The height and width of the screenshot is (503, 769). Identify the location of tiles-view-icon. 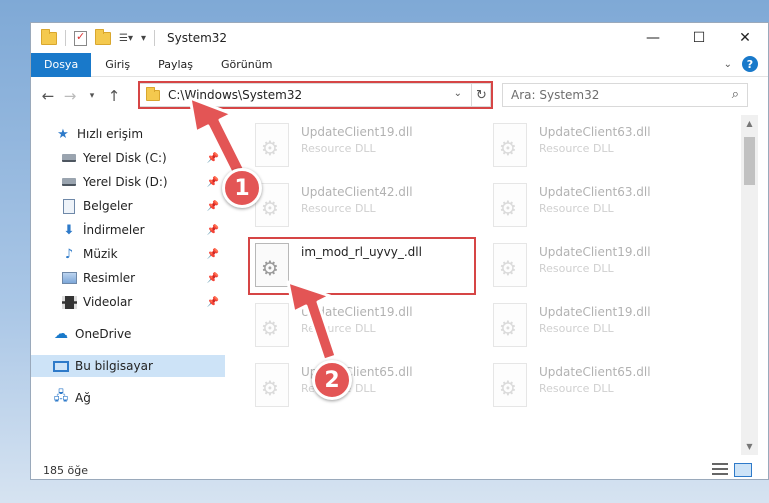
(743, 470).